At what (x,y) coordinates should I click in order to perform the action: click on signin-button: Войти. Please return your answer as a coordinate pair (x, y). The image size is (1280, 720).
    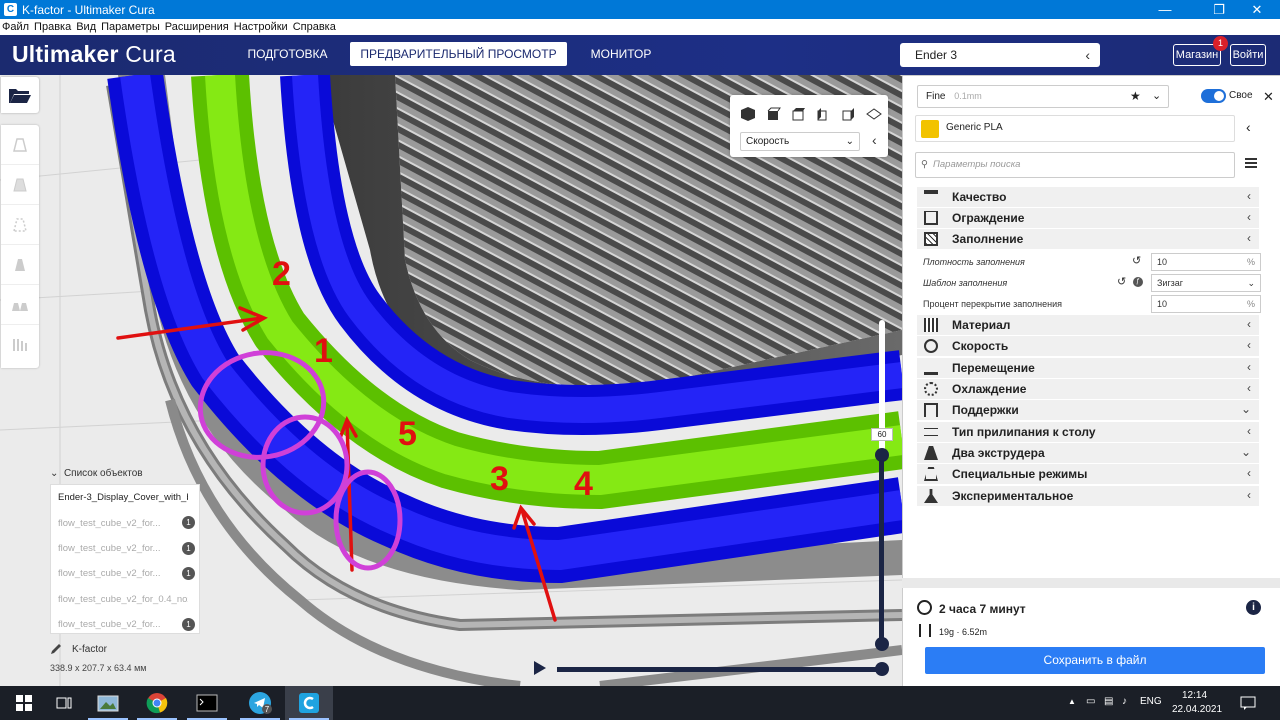
    Looking at the image, I should click on (1248, 55).